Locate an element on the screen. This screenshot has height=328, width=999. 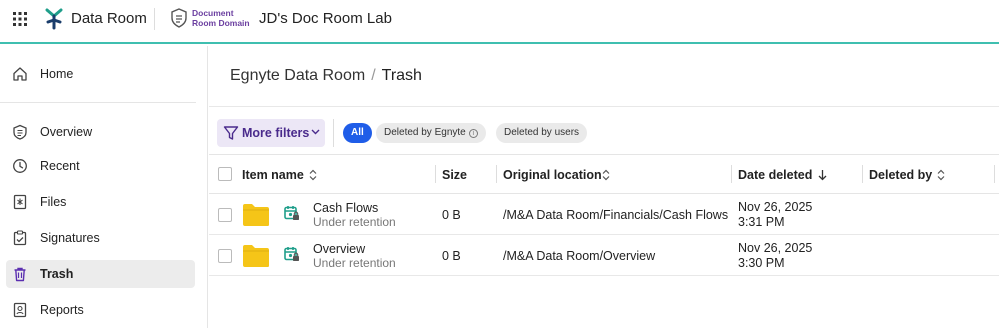
sidebar-item-label: Signatures is located at coordinates (70, 238).